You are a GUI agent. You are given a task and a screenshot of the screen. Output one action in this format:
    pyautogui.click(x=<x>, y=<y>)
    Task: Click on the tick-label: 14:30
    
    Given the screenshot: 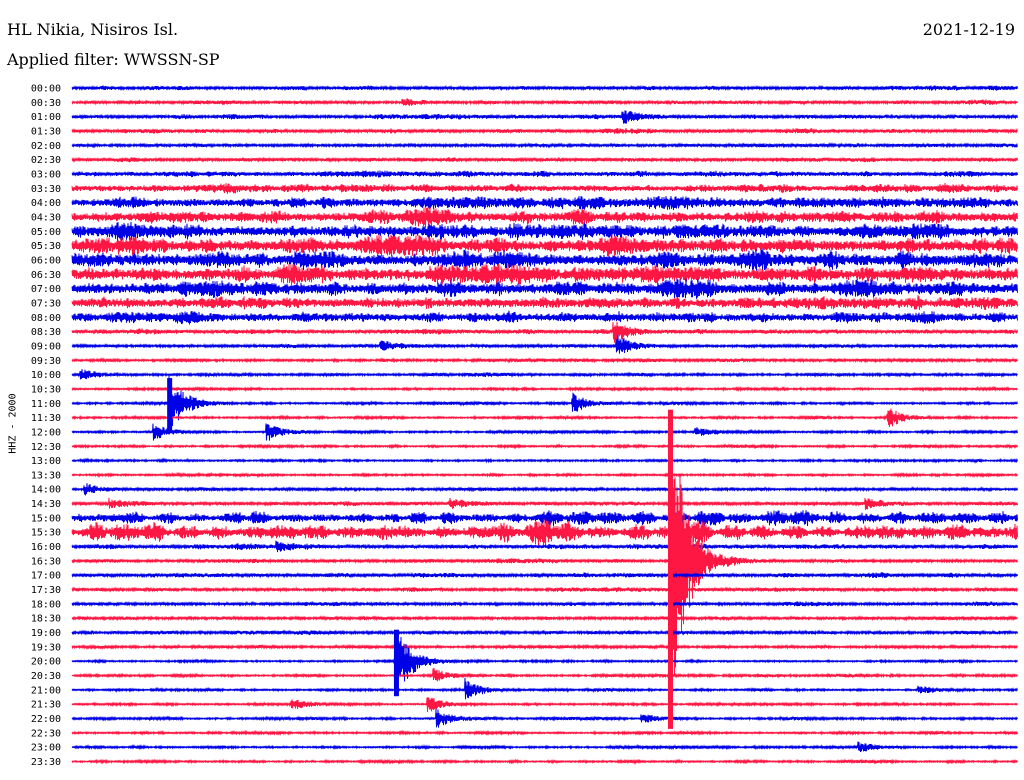 What is the action you would take?
    pyautogui.click(x=46, y=504)
    